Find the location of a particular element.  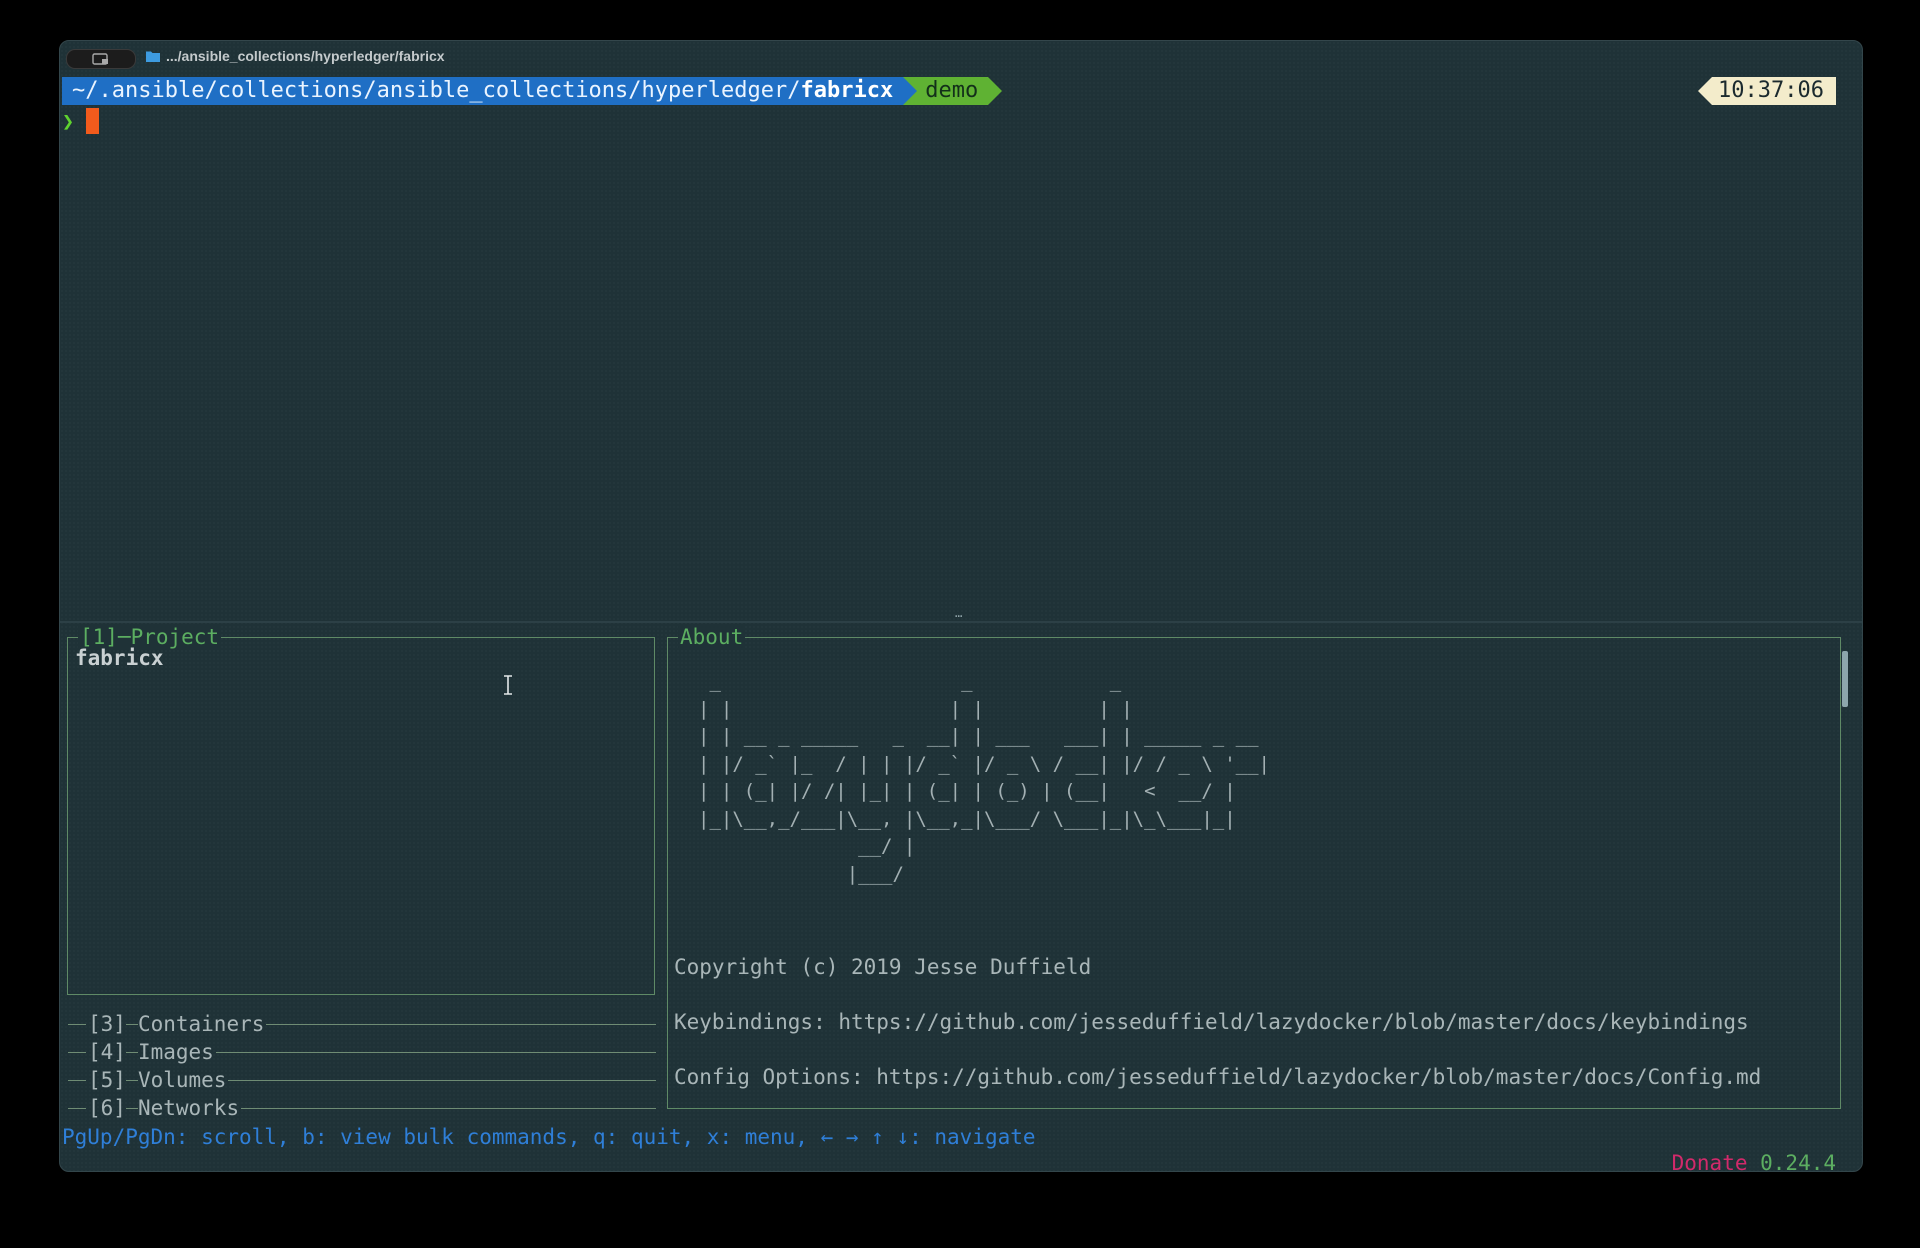

ibeam-cursor-icon is located at coordinates (508, 685).